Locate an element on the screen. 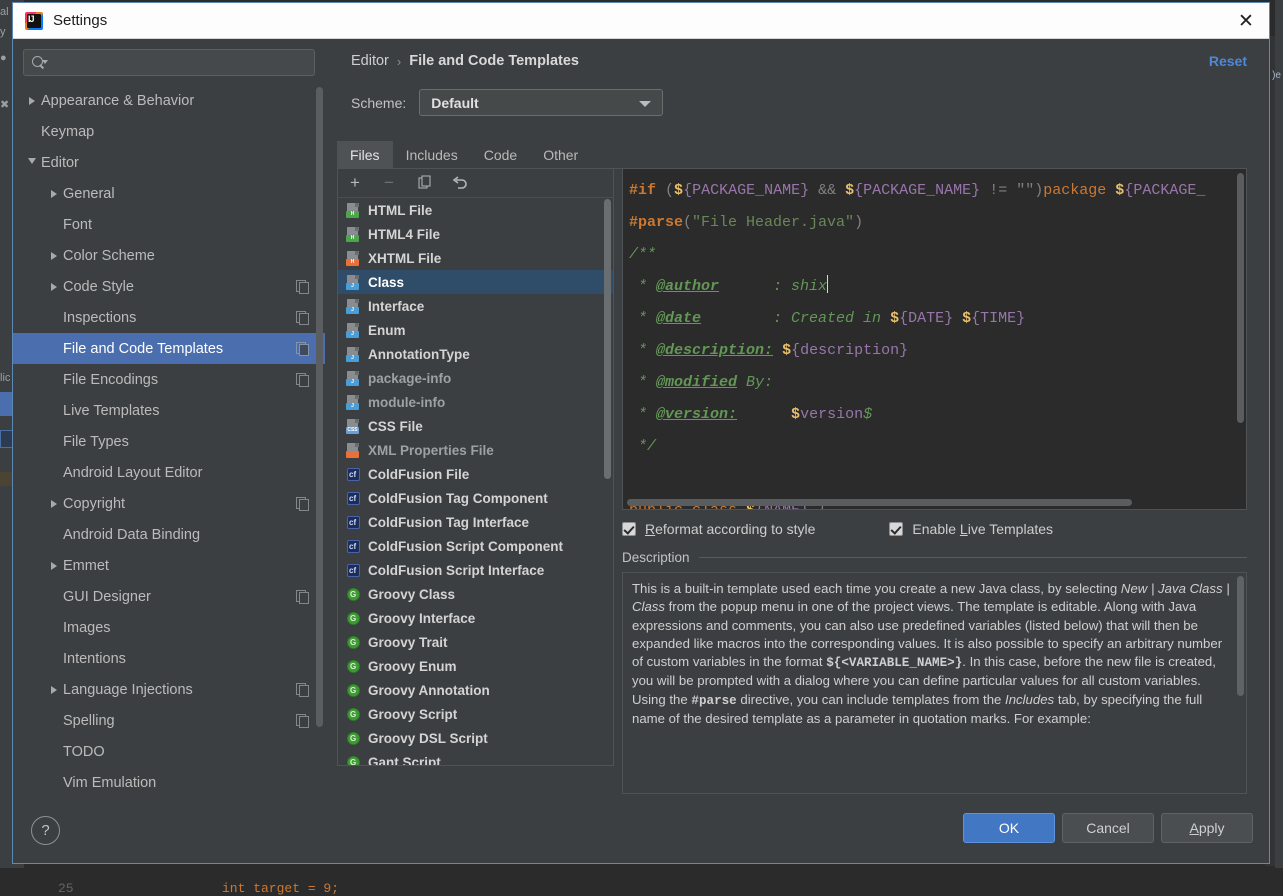  search-input is located at coordinates (180, 62).